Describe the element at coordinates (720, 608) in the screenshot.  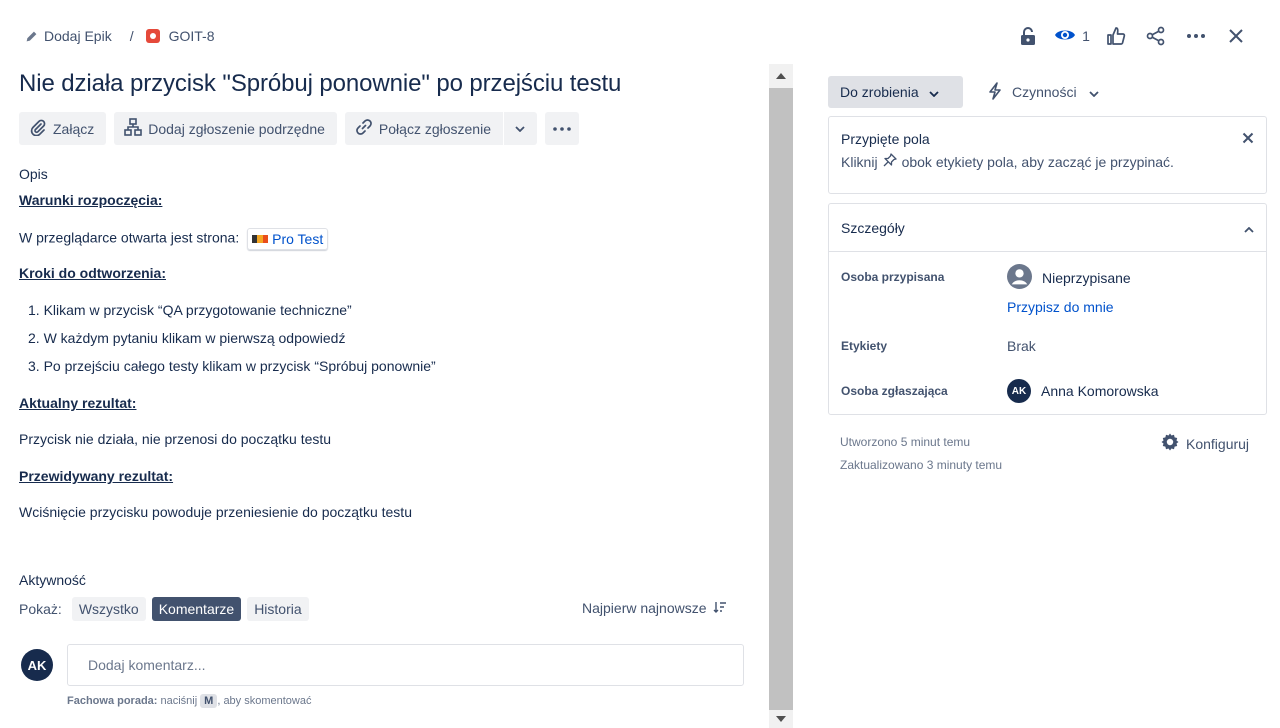
I see `sort-icon` at that location.